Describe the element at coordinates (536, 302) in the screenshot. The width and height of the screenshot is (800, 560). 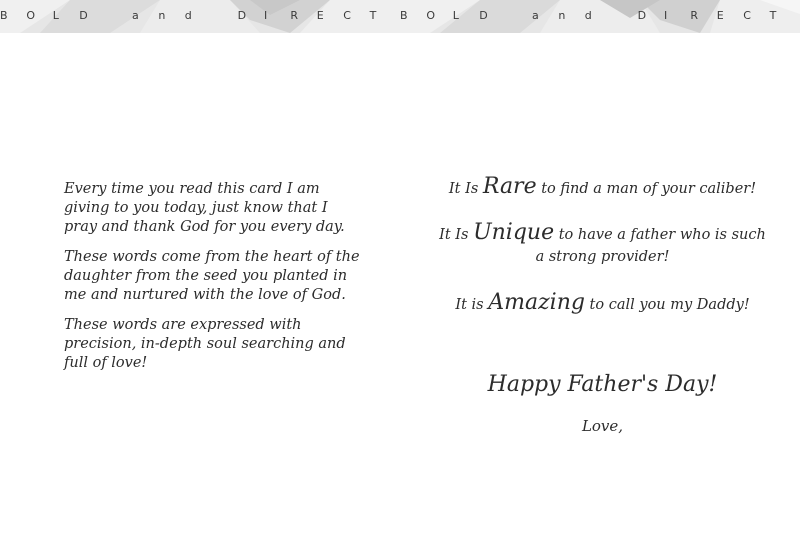
I see `amazing-emphasis: Amazing` at that location.